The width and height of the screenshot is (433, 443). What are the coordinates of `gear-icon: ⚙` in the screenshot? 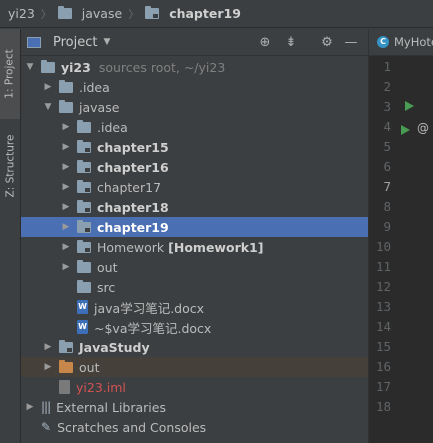 It's located at (327, 42).